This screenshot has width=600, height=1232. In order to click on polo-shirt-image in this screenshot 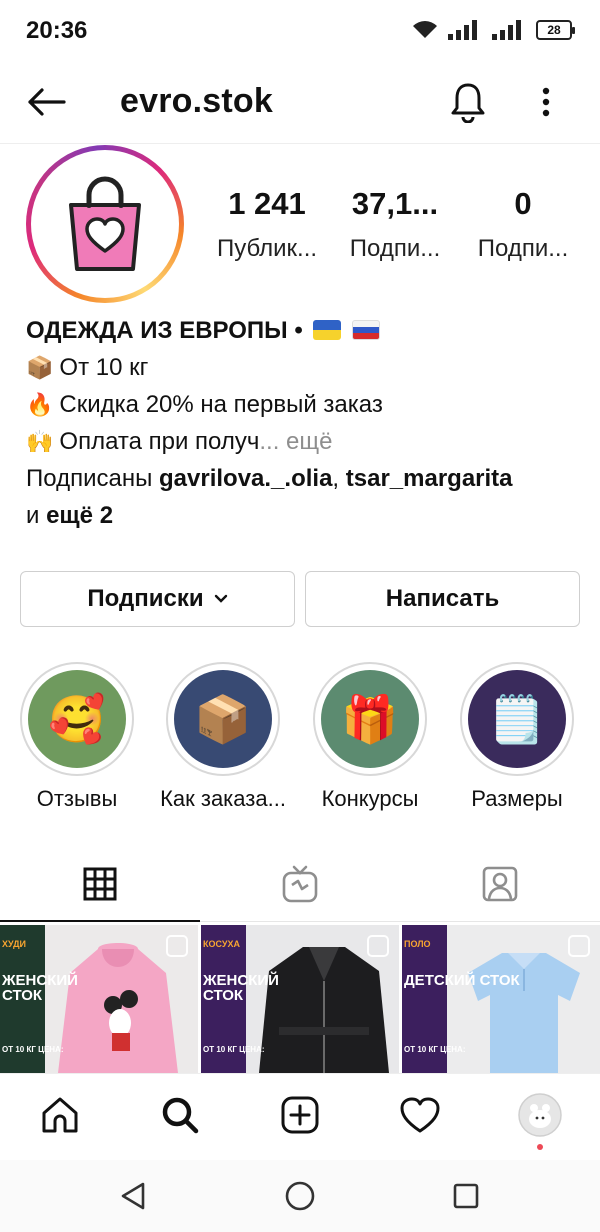, I will do `click(524, 1013)`.